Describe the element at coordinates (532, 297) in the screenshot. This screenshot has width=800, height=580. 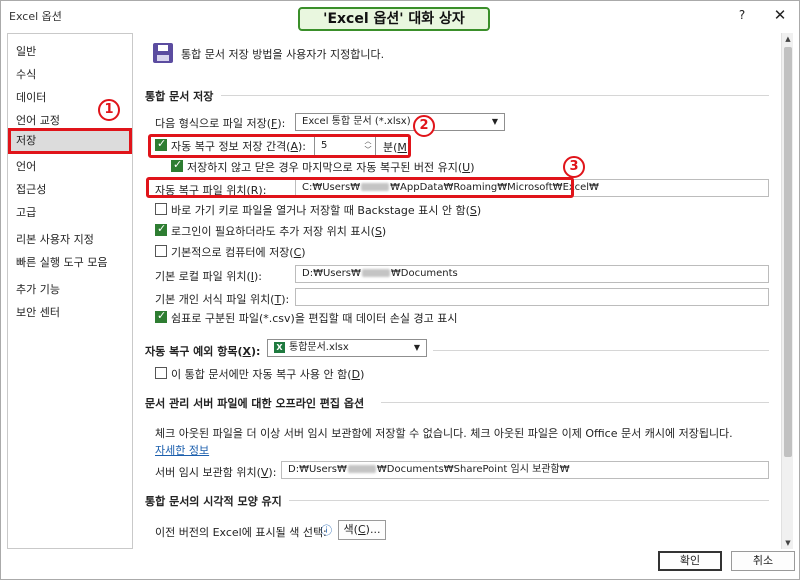
I see `template-location-input` at that location.